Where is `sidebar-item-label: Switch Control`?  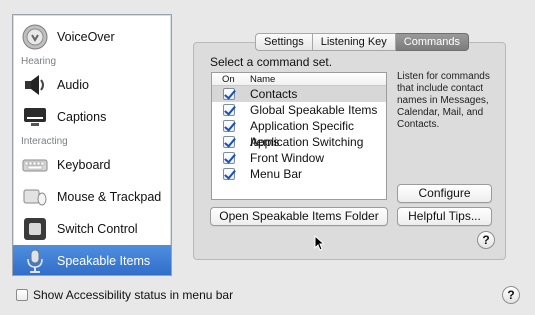 sidebar-item-label: Switch Control is located at coordinates (97, 229).